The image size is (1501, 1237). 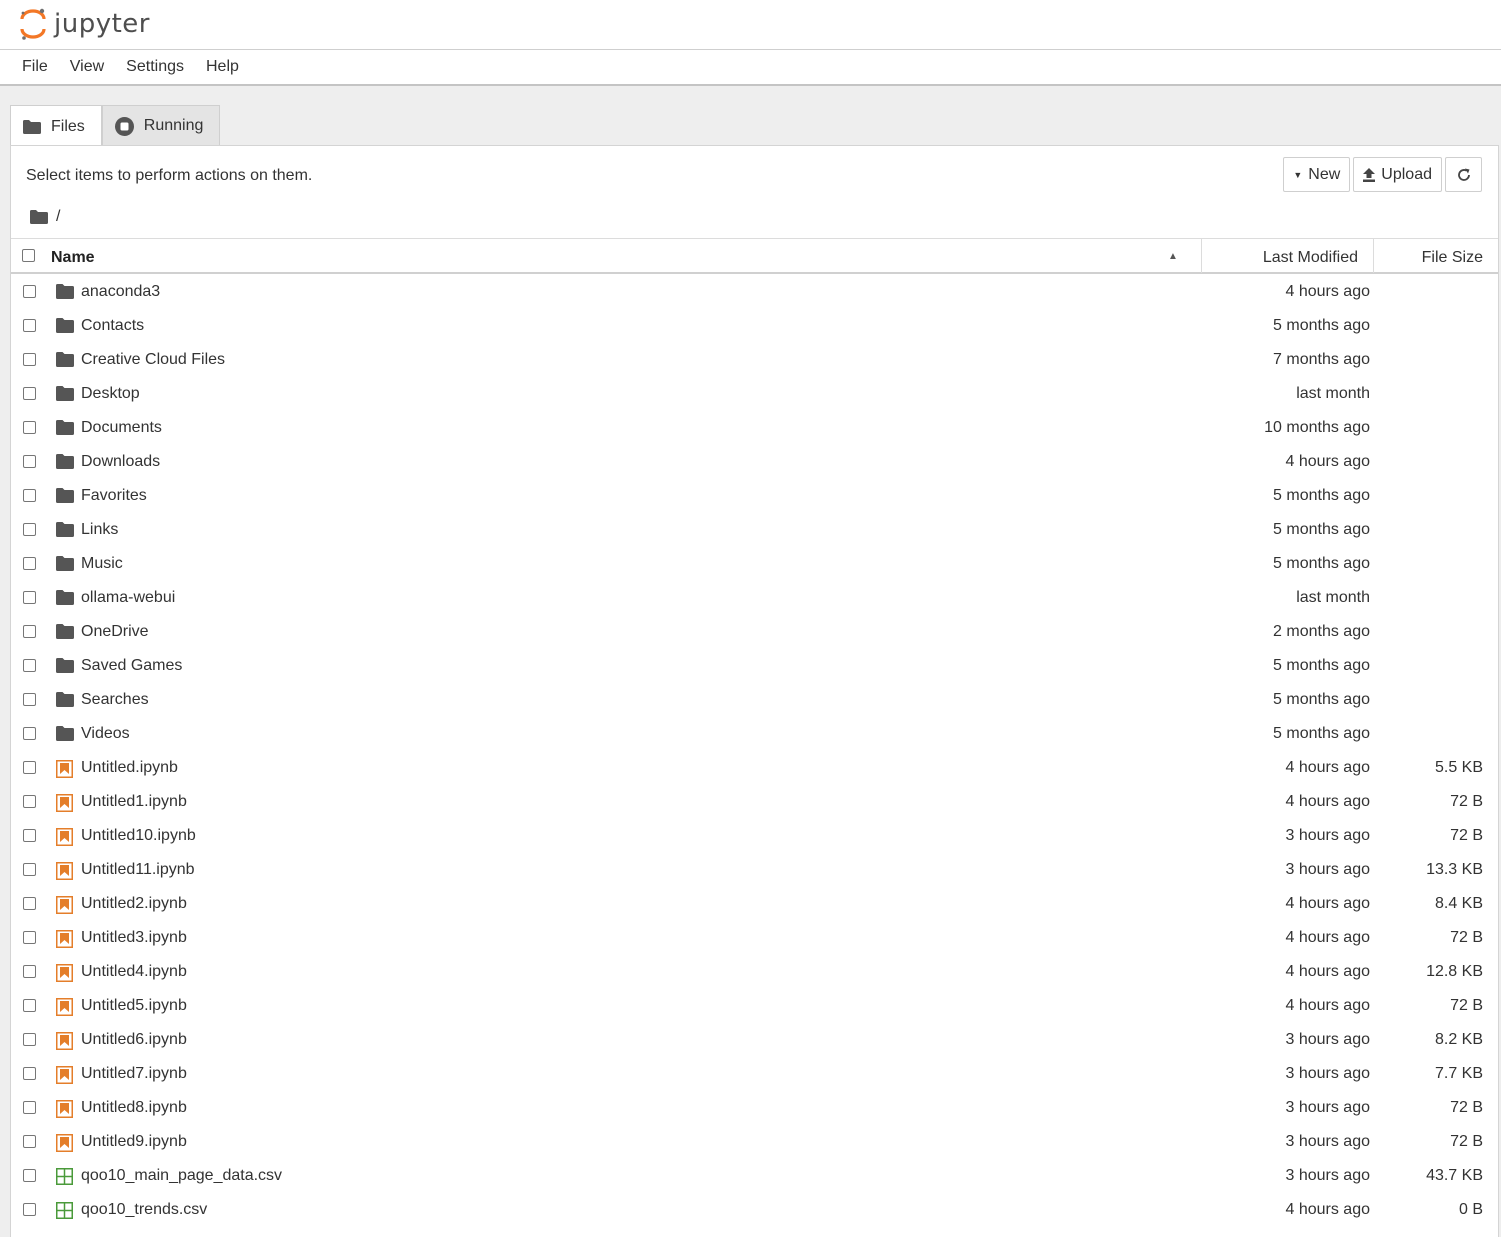 I want to click on file-row: Untitled3.ipynb 4 hours ago 72 B, so click(x=754, y=939).